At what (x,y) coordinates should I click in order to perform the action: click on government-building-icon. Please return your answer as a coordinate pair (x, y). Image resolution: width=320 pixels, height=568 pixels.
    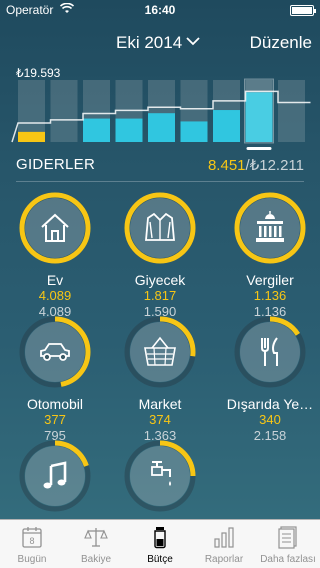
    Looking at the image, I should click on (270, 226).